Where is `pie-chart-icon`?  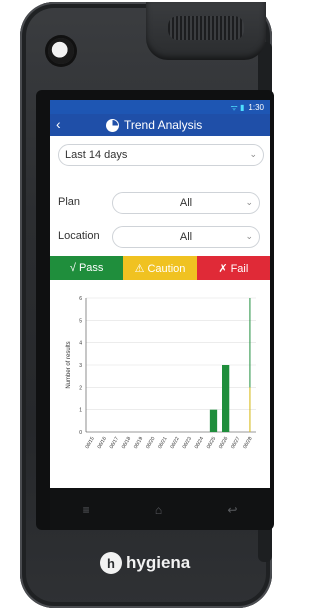 pie-chart-icon is located at coordinates (112, 125).